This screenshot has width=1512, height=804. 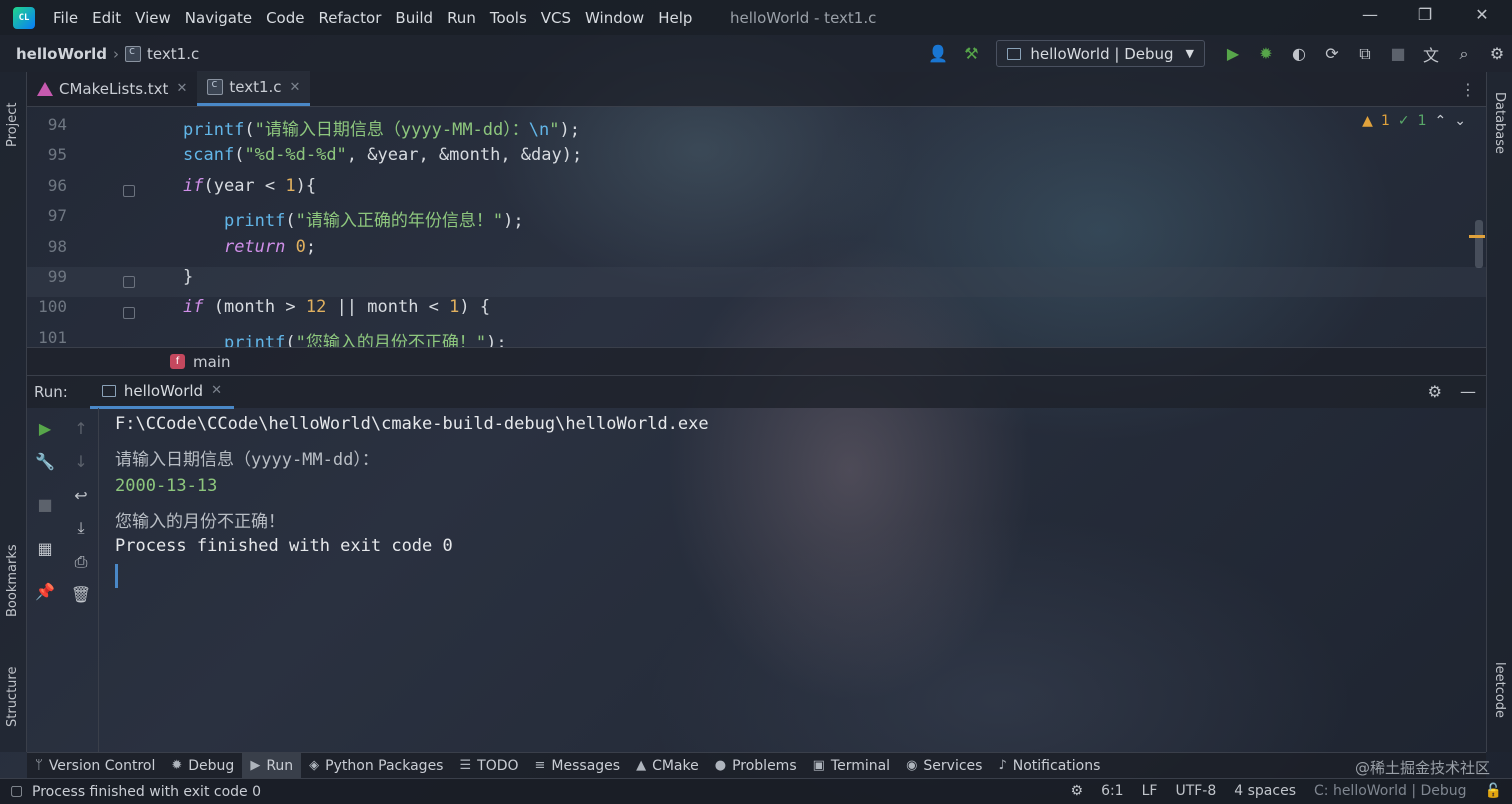 What do you see at coordinates (45, 591) in the screenshot?
I see `pin-icon: 📌` at bounding box center [45, 591].